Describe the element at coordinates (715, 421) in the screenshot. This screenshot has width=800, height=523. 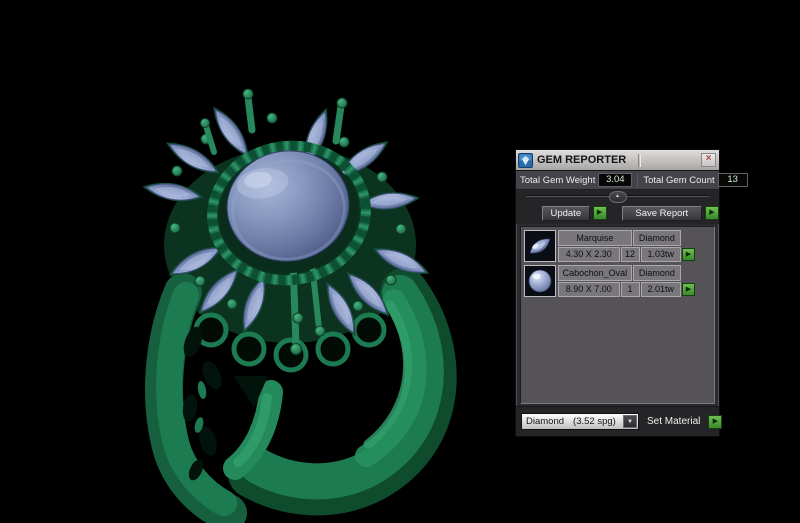
I see `set-material-go-icon: ▶` at that location.